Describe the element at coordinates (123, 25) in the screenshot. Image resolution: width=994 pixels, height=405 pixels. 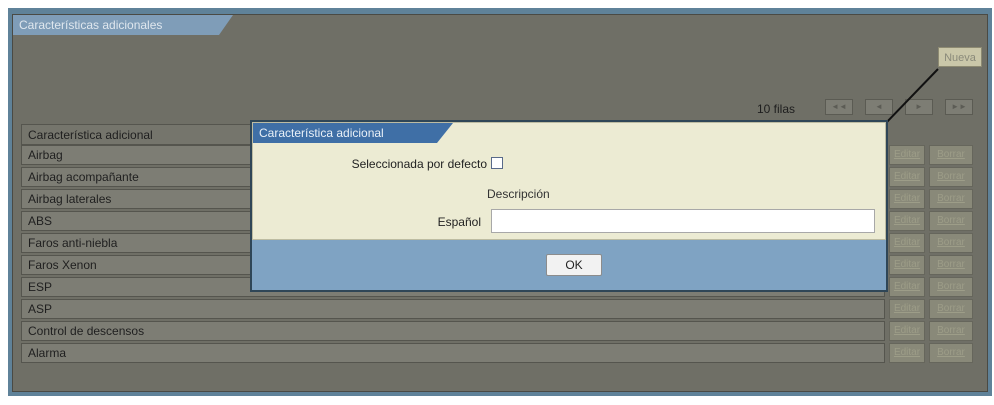
I see `panel-title: Características adicionales` at that location.